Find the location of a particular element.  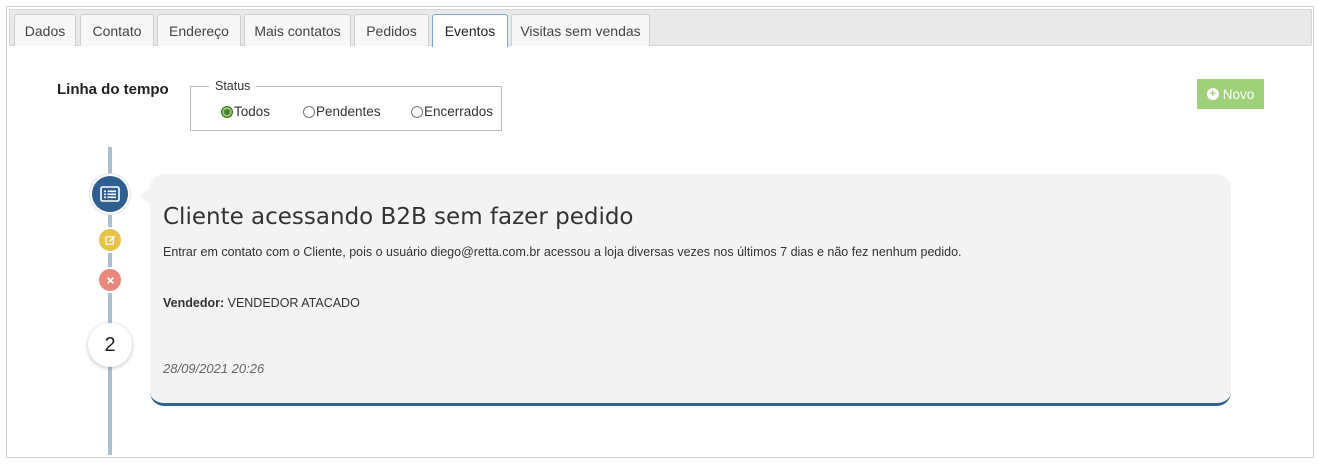

event-title: Cliente acessando B2B sem fazer pedido is located at coordinates (398, 217).